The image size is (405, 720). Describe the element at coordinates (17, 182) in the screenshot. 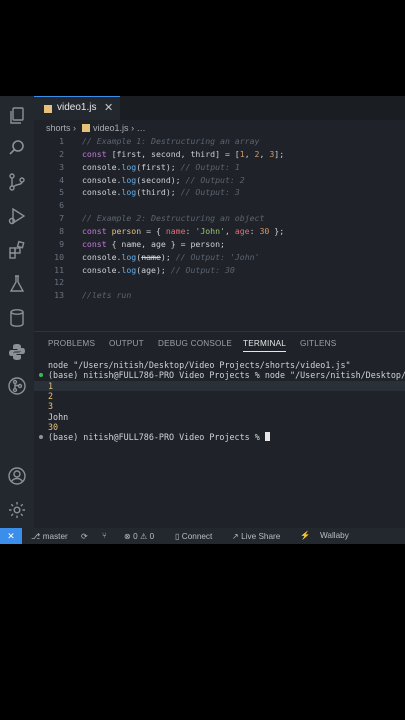

I see `source-control-icon` at that location.